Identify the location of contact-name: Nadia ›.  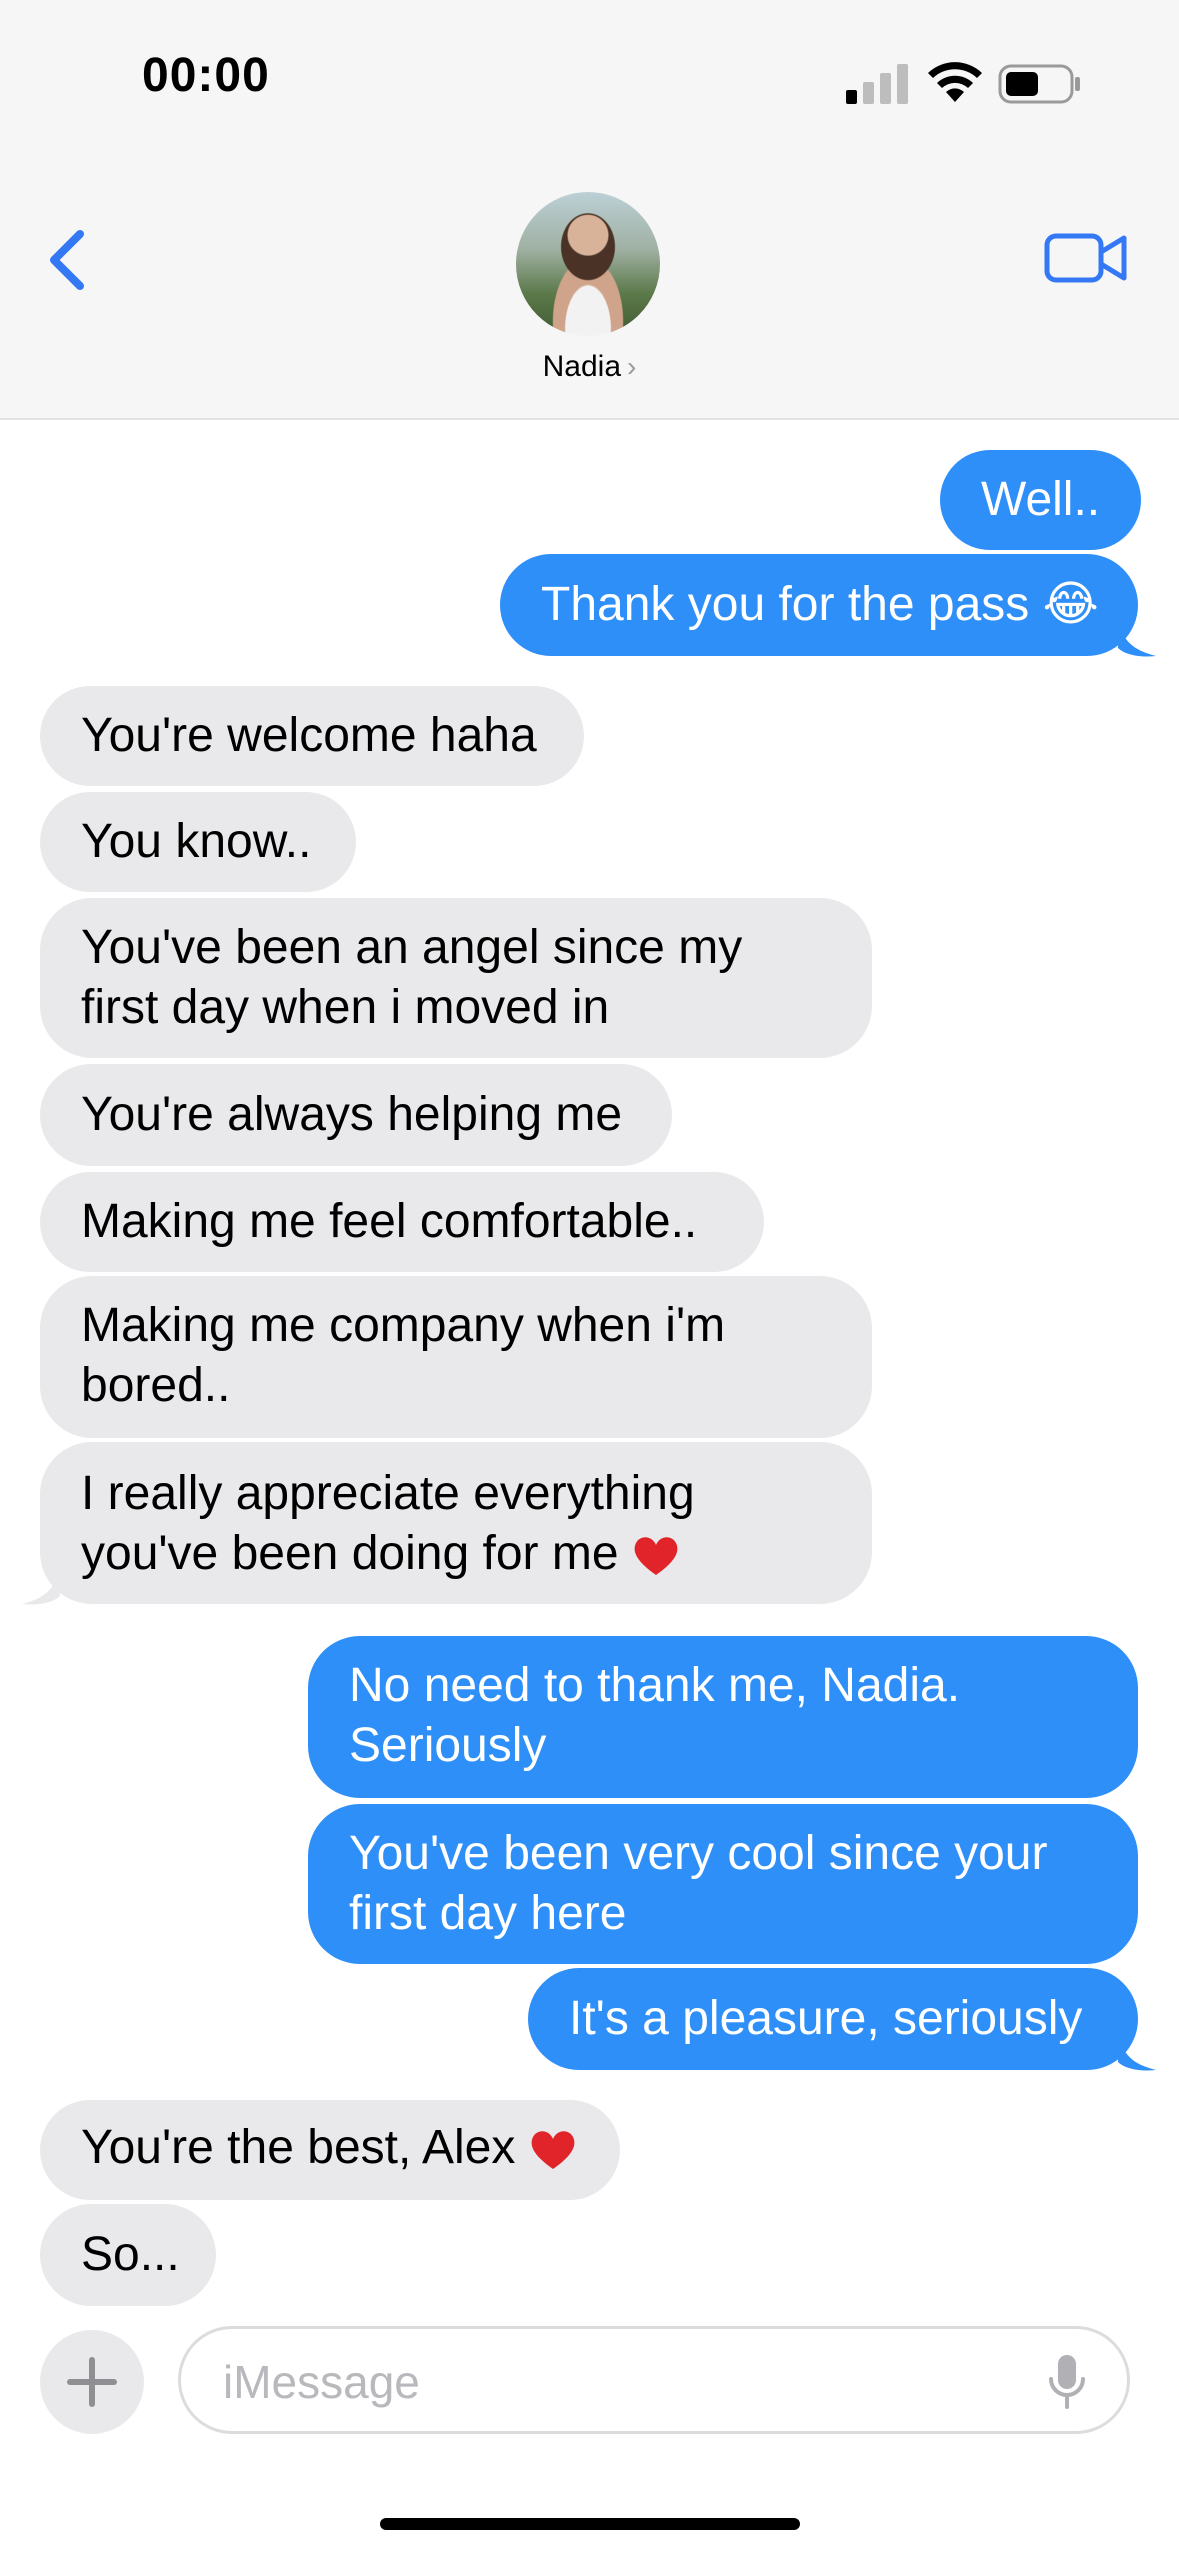
(589, 367).